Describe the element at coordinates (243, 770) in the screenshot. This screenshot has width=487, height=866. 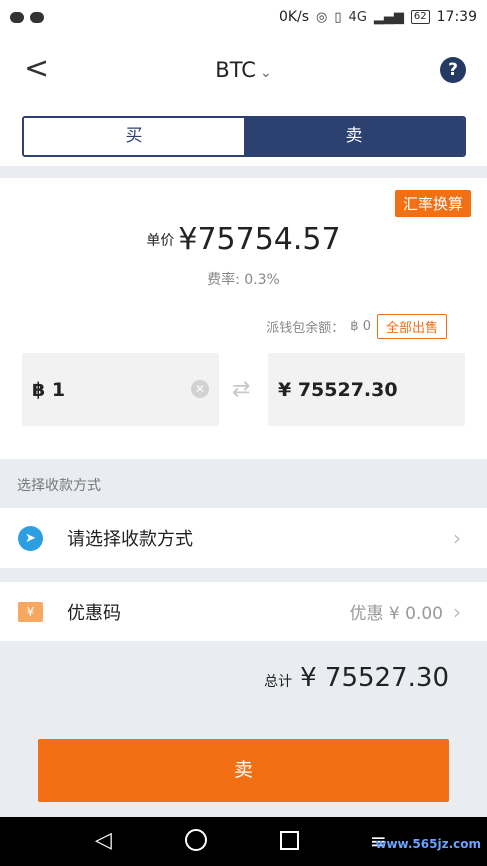
I see `sell-submit-button: 卖` at that location.